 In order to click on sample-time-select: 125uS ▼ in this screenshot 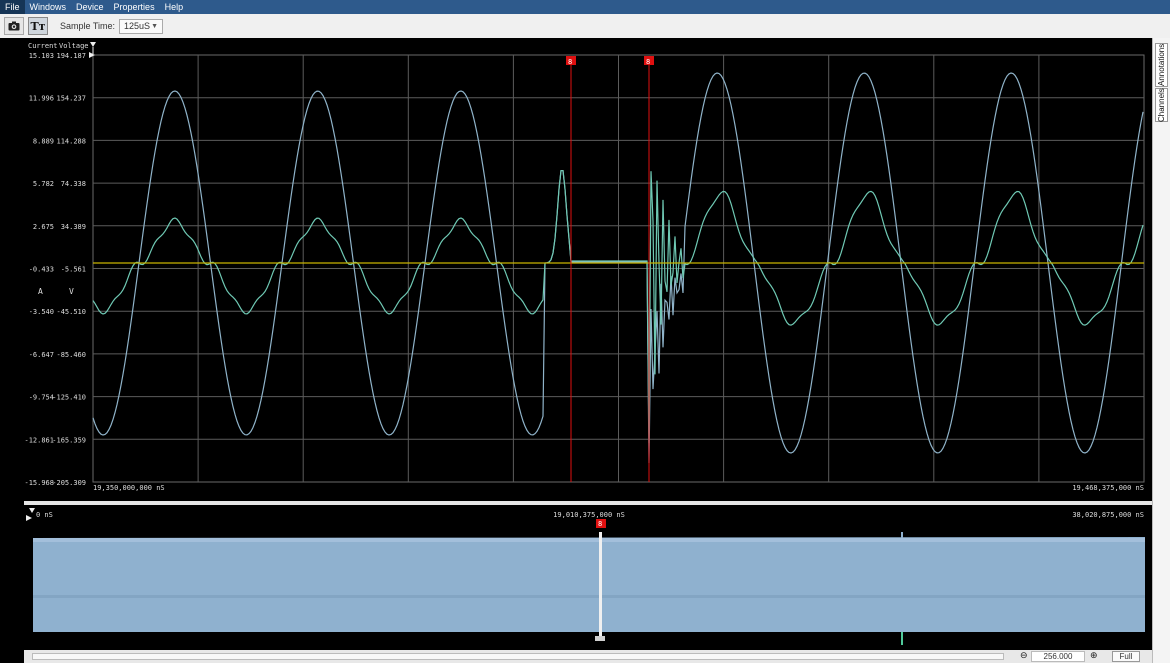, I will do `click(141, 26)`.